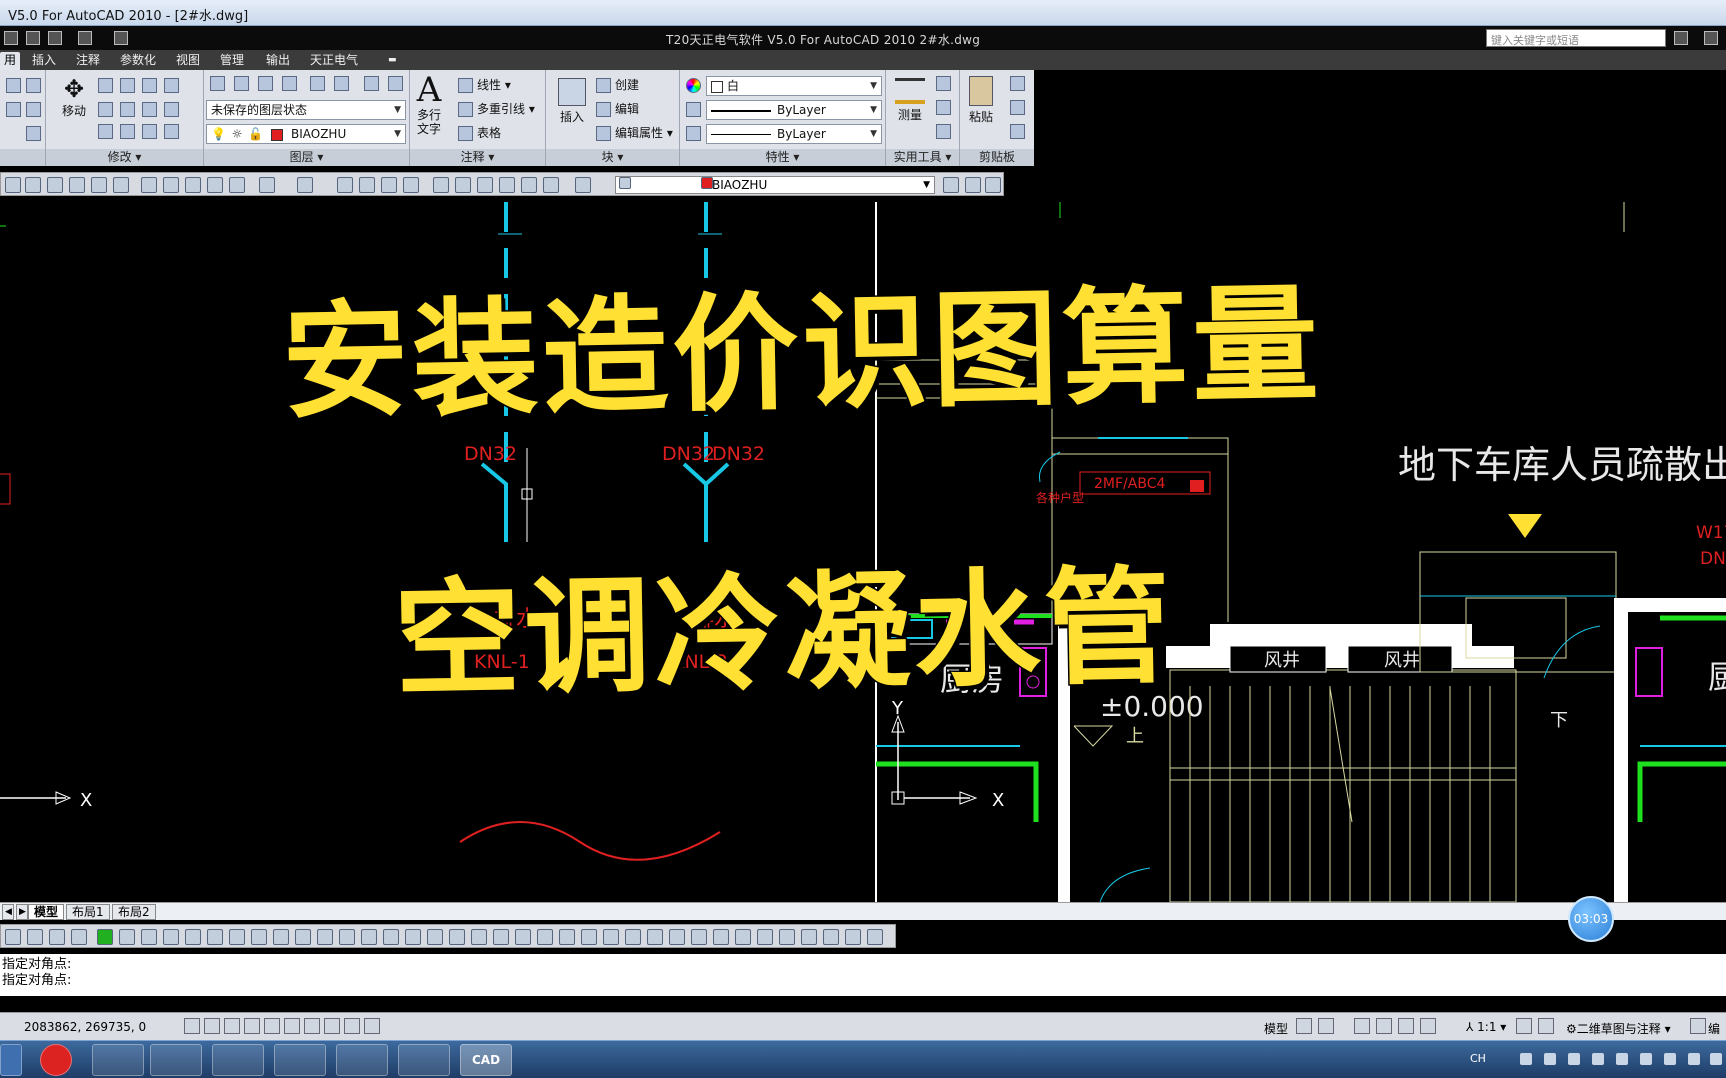  I want to click on polyline-icon, so click(33, 85).